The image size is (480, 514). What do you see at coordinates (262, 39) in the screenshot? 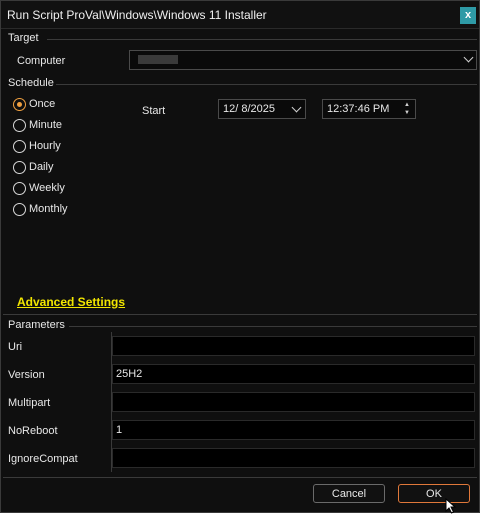
I see `target-group-divider` at bounding box center [262, 39].